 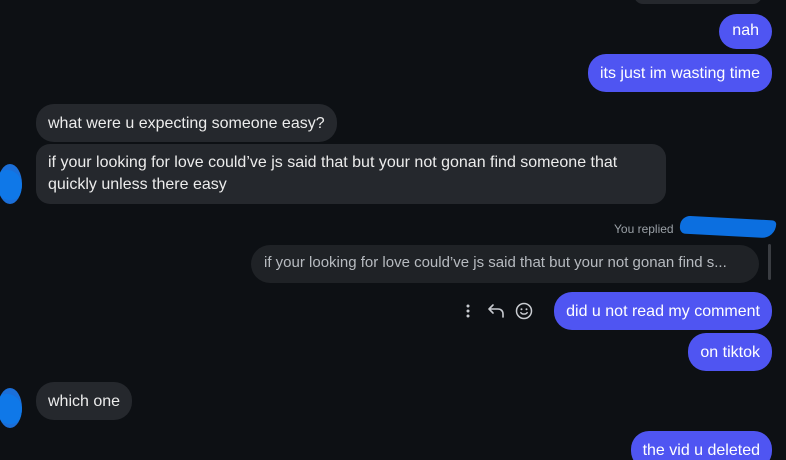 I want to click on redaction-scribble, so click(x=728, y=227).